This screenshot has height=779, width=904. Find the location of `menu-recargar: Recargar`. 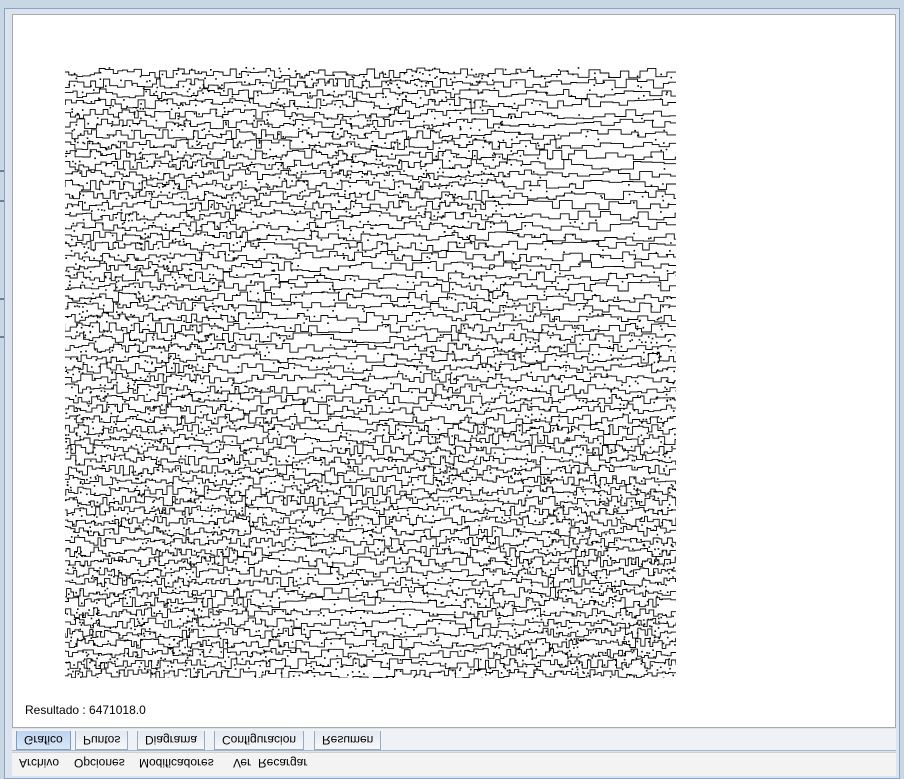

menu-recargar: Recargar is located at coordinates (282, 763).